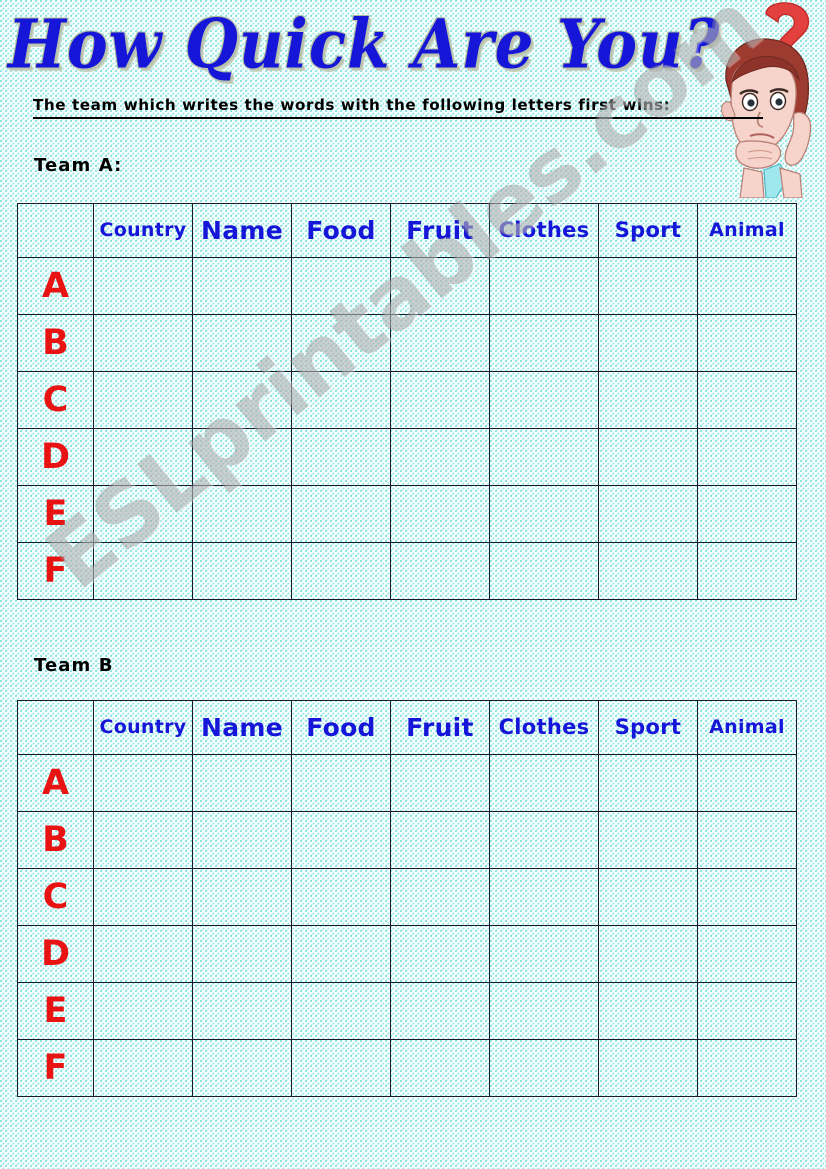 This screenshot has height=1169, width=826. What do you see at coordinates (648, 230) in the screenshot?
I see `table-a-header-sport: Sport` at bounding box center [648, 230].